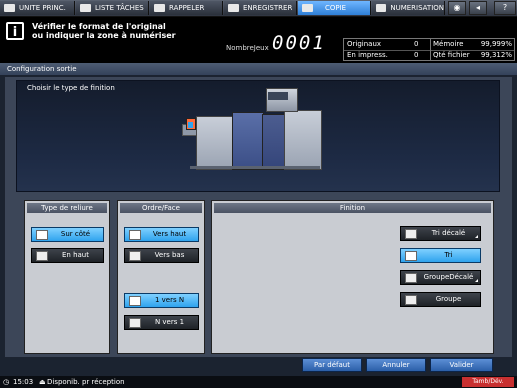 The image size is (517, 388). What do you see at coordinates (448, 299) in the screenshot?
I see `group-label: Groupe` at bounding box center [448, 299].